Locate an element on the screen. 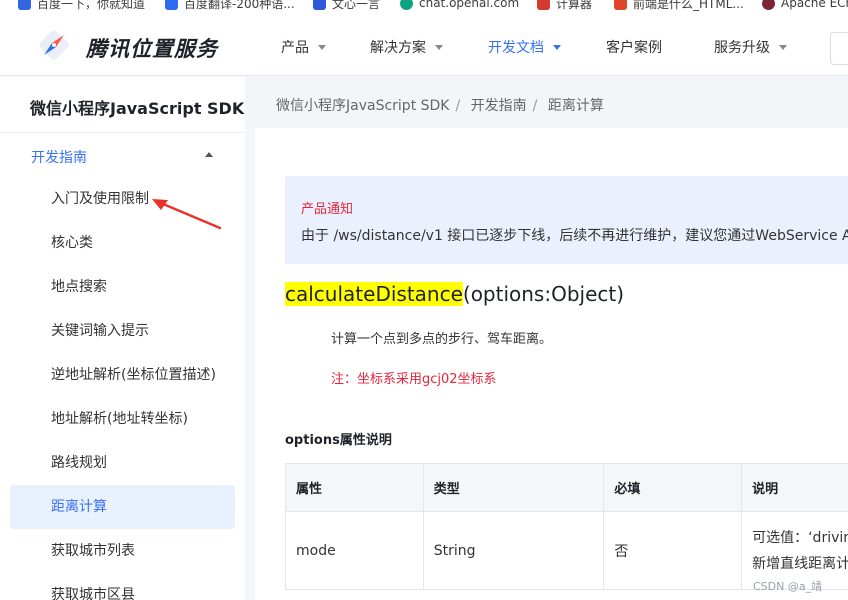 The width and height of the screenshot is (848, 600). desc-line: 新增直线距离计 is located at coordinates (800, 563).